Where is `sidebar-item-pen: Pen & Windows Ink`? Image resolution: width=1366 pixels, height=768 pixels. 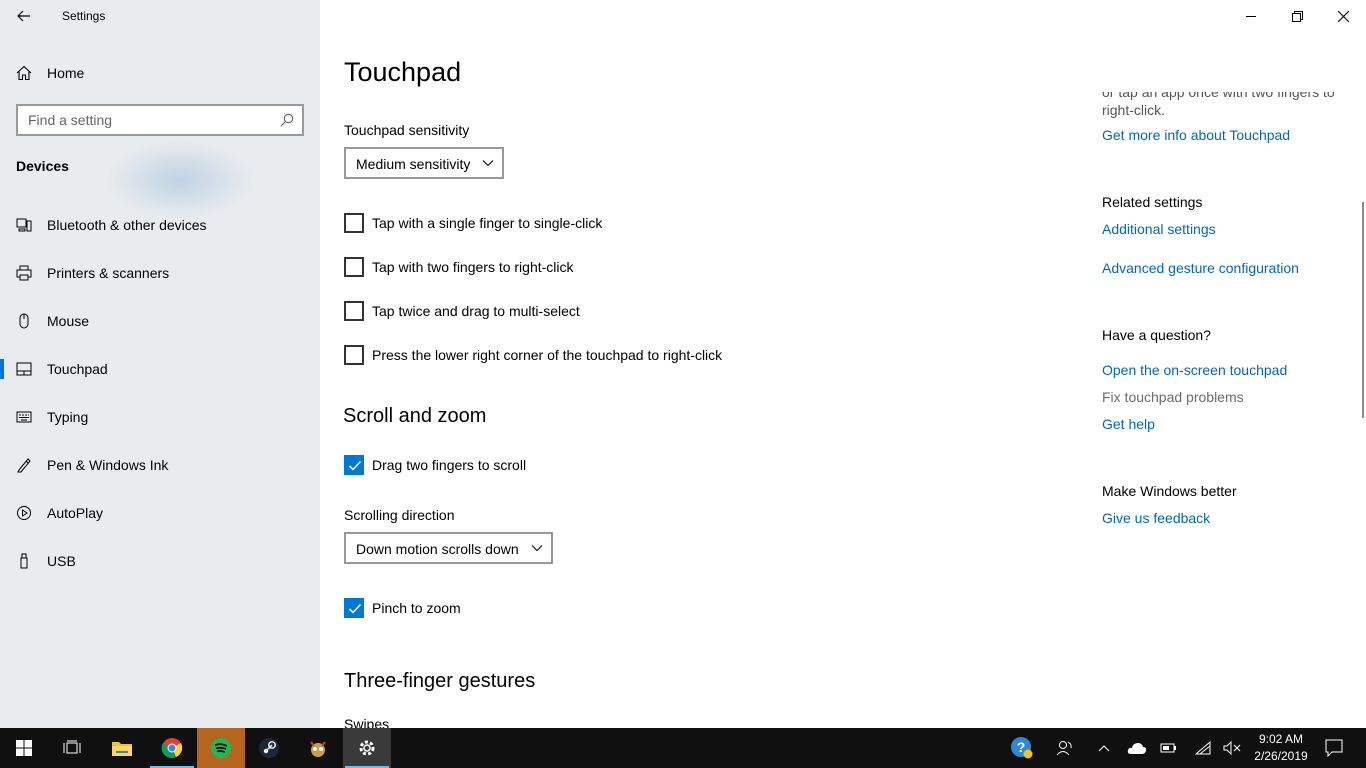 sidebar-item-pen: Pen & Windows Ink is located at coordinates (160, 465).